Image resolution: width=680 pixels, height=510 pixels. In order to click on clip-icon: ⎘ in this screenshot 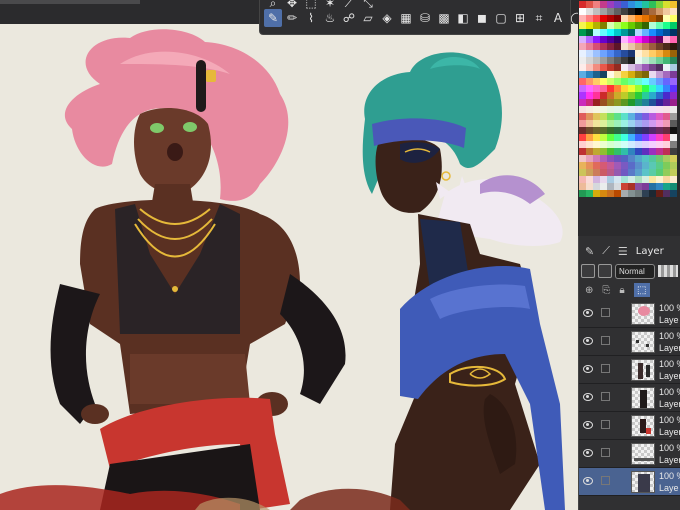, I will do `click(606, 290)`.